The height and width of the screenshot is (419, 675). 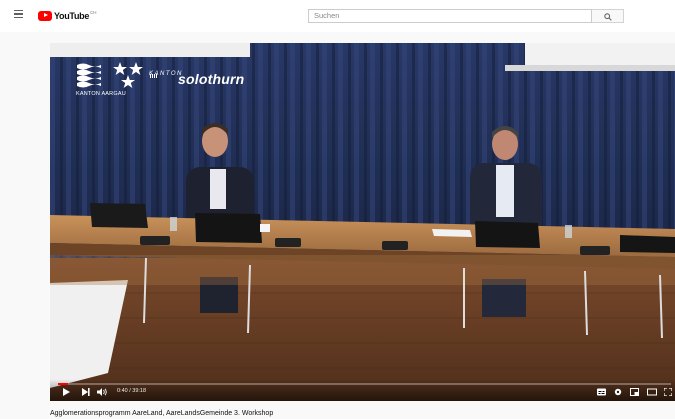 What do you see at coordinates (211, 79) in the screenshot?
I see `solothurn-logo-text: solothurn` at bounding box center [211, 79].